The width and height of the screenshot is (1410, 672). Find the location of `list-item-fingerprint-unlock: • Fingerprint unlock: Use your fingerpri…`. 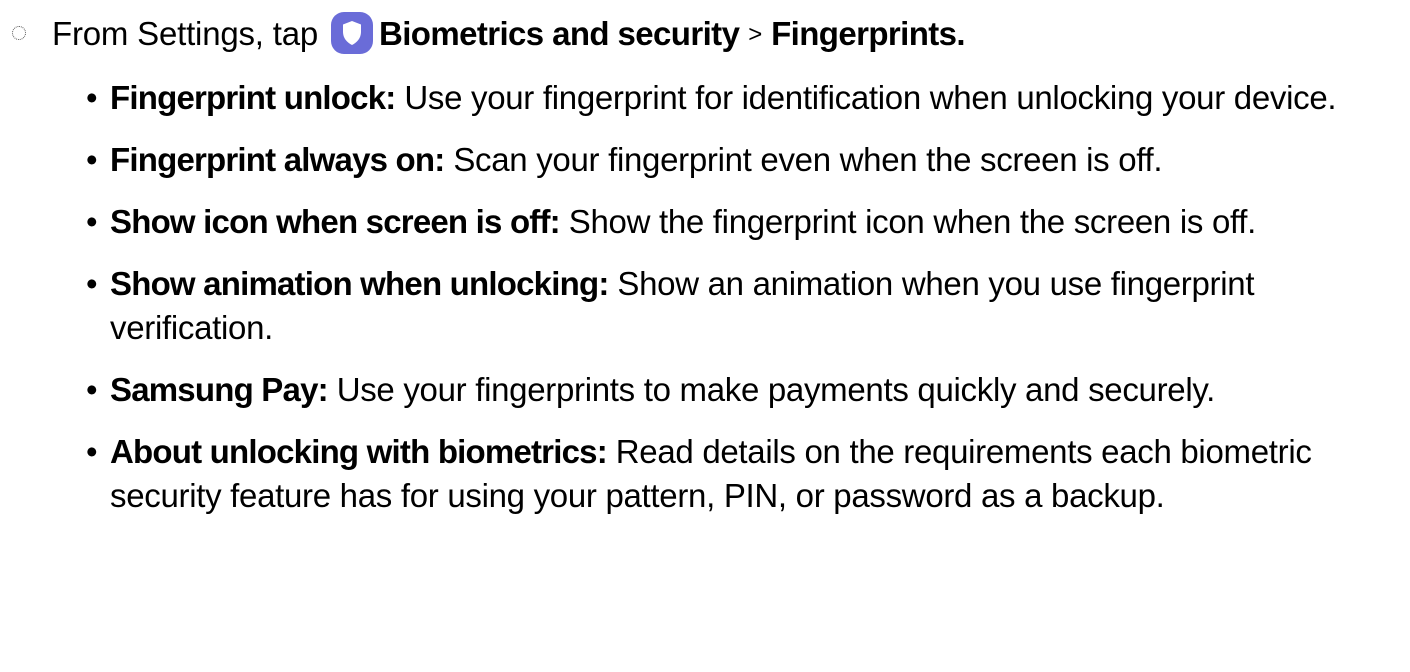

list-item-fingerprint-unlock: • Fingerprint unlock: Use your fingerpri… is located at coordinates (743, 98).